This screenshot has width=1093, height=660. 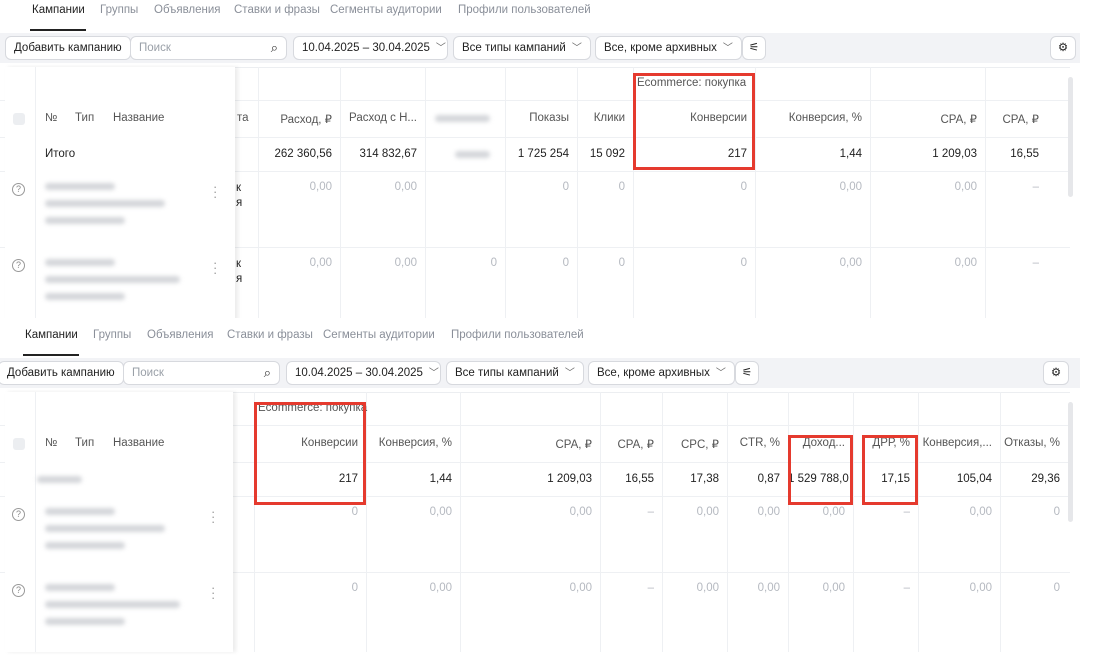 I want to click on column-header: Расход, ₽, so click(x=299, y=119).